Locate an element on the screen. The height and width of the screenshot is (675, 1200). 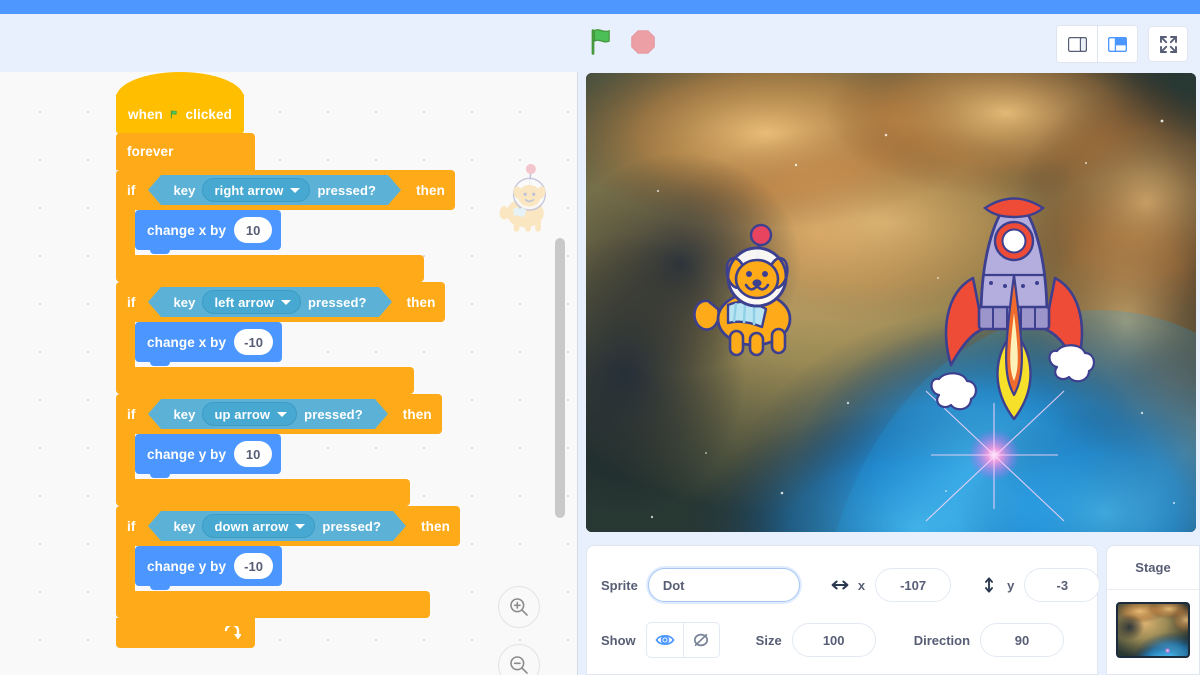
forever-footer is located at coordinates (185, 633).